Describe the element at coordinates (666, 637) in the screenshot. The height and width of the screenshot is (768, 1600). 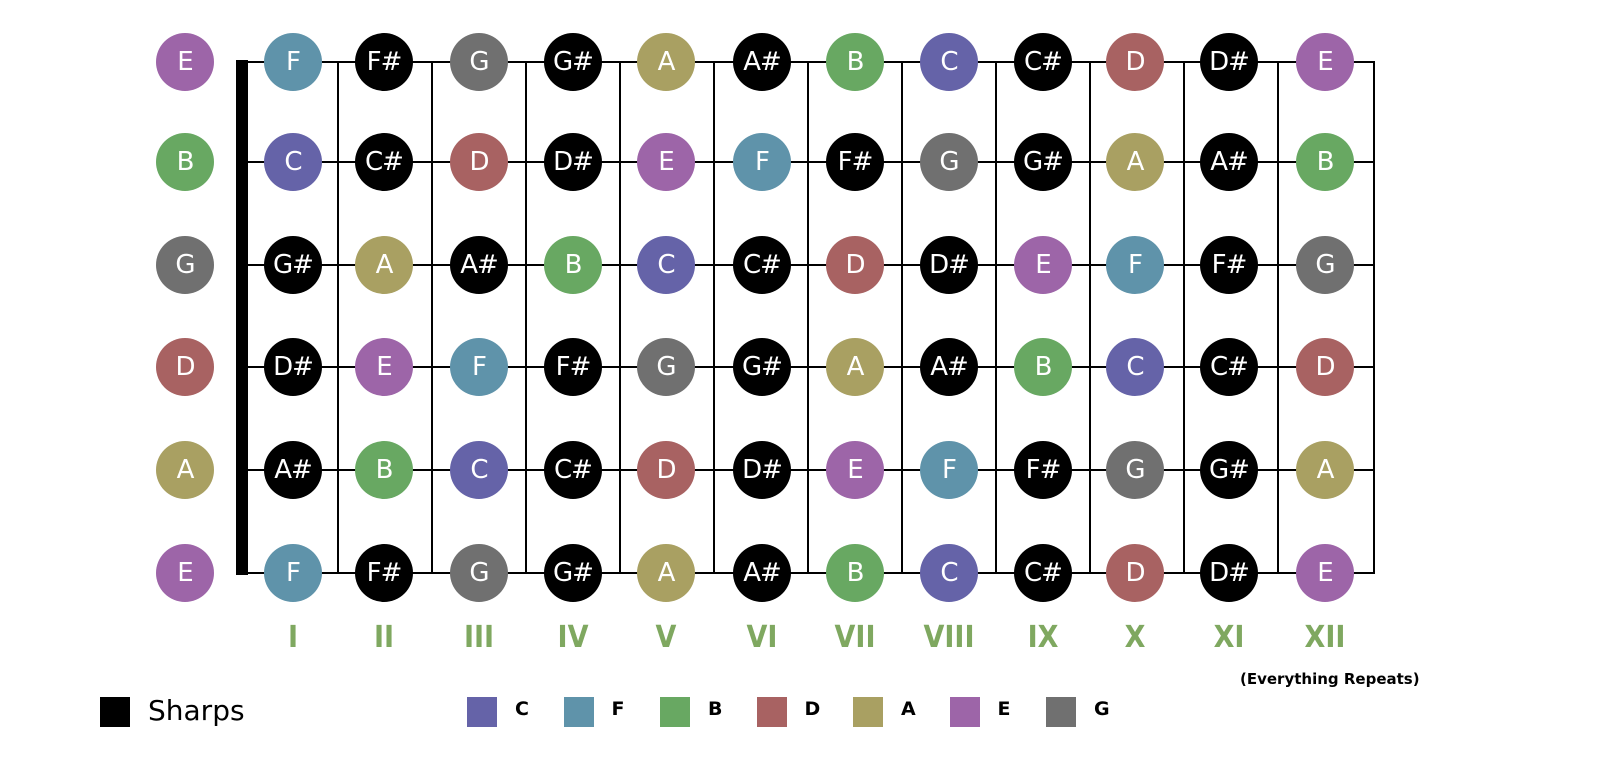
I see `fret-number: V` at that location.